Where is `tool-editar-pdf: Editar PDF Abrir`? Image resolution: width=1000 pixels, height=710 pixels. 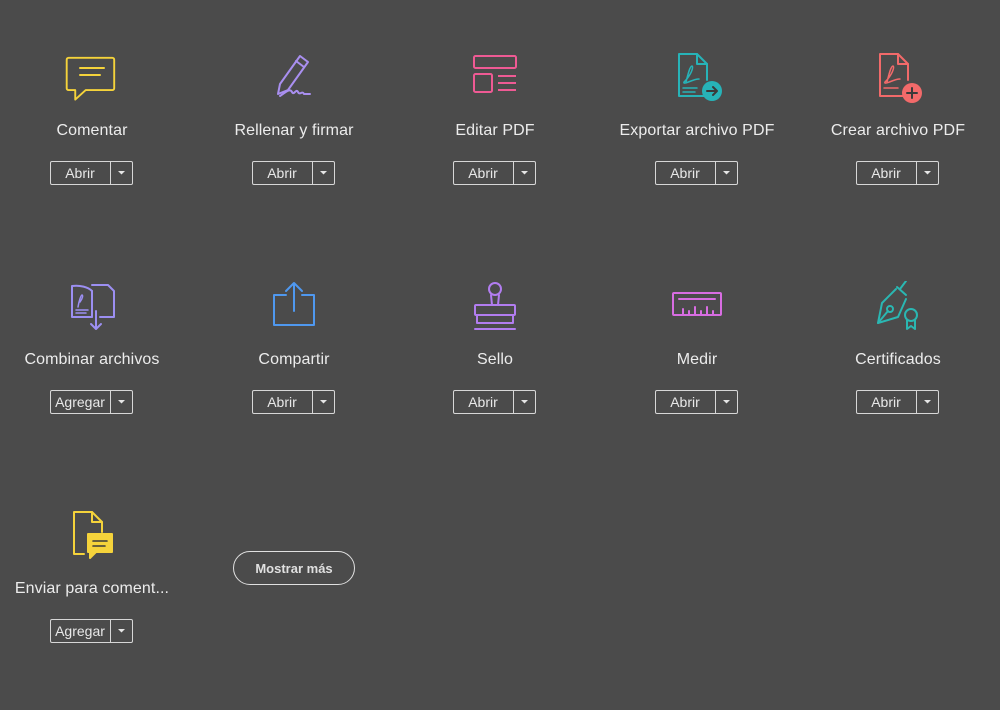
tool-editar-pdf: Editar PDF Abrir is located at coordinates (495, 152).